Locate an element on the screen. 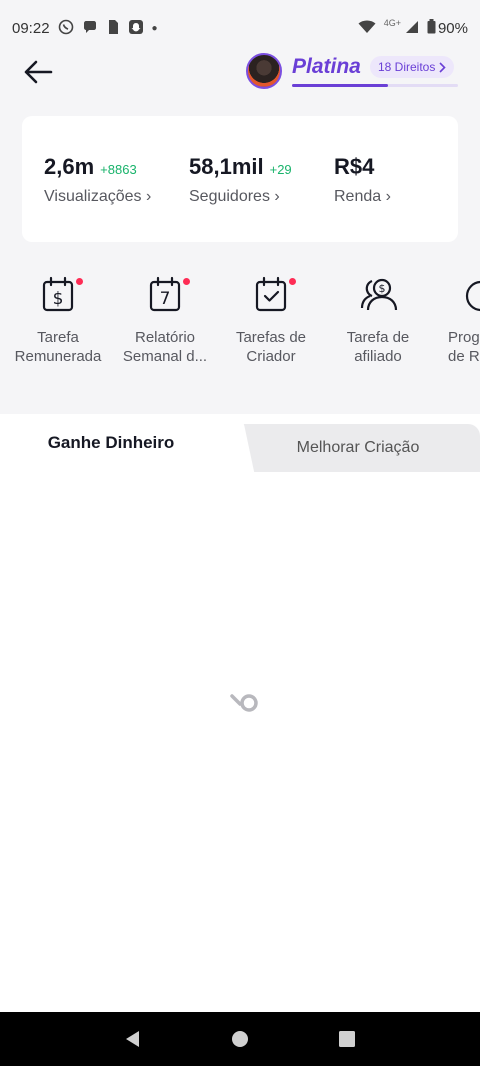  stat-label: Visualizações is located at coordinates (93, 196).